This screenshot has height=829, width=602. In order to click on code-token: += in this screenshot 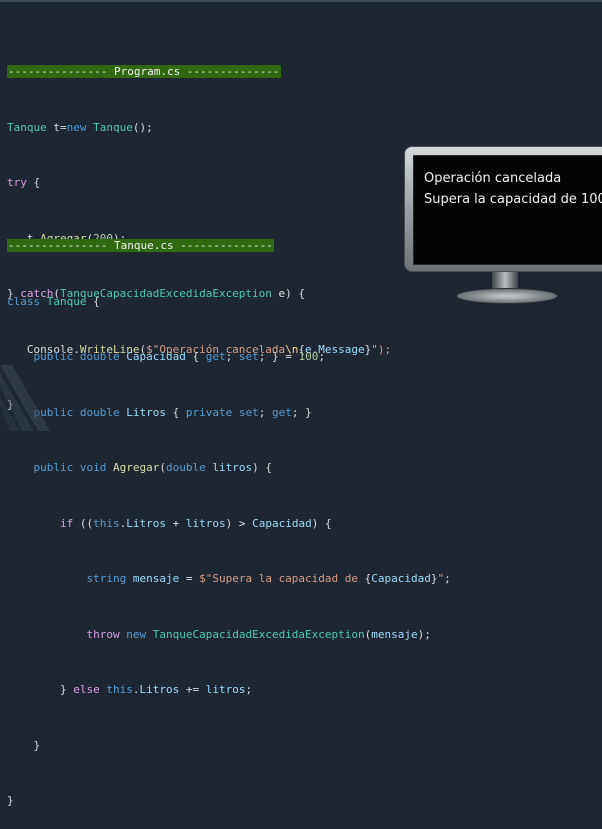, I will do `click(192, 689)`.